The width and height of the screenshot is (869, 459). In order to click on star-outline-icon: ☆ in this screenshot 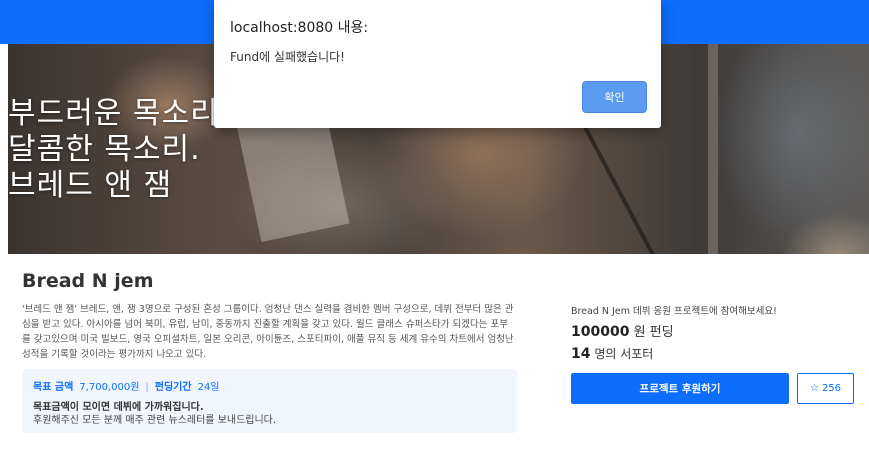, I will do `click(814, 388)`.